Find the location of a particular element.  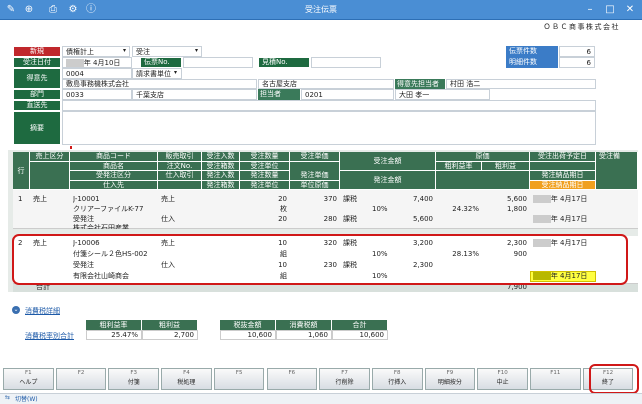

col-hatchu-tani: 発注単位 is located at coordinates (265, 185).